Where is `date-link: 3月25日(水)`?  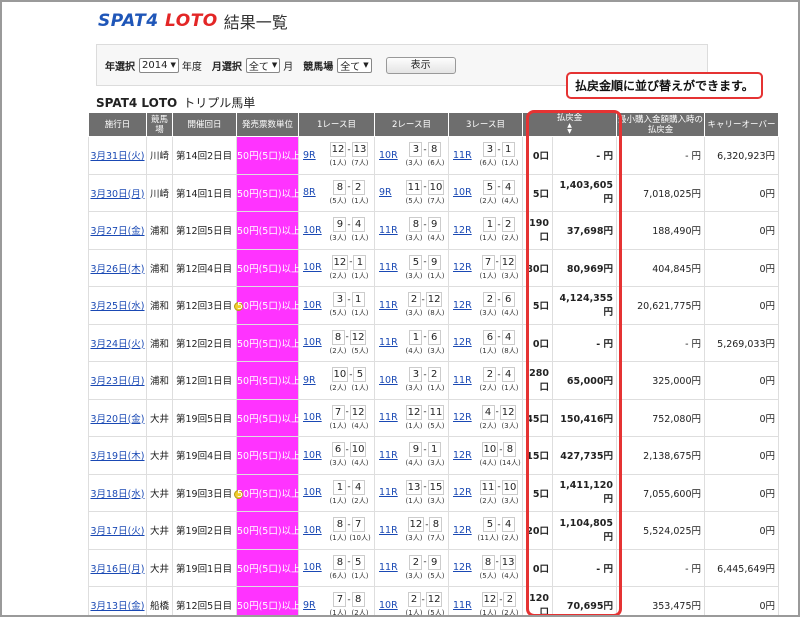
date-link: 3月25日(水) is located at coordinates (117, 306).